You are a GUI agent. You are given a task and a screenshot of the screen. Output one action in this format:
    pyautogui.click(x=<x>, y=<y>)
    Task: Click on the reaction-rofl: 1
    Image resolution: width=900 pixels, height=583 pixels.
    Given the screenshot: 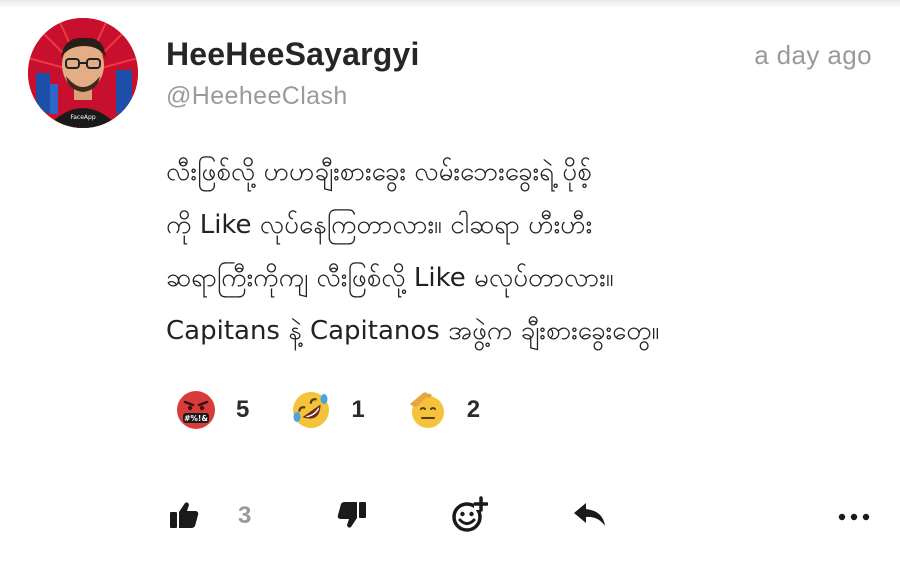 What is the action you would take?
    pyautogui.click(x=328, y=410)
    